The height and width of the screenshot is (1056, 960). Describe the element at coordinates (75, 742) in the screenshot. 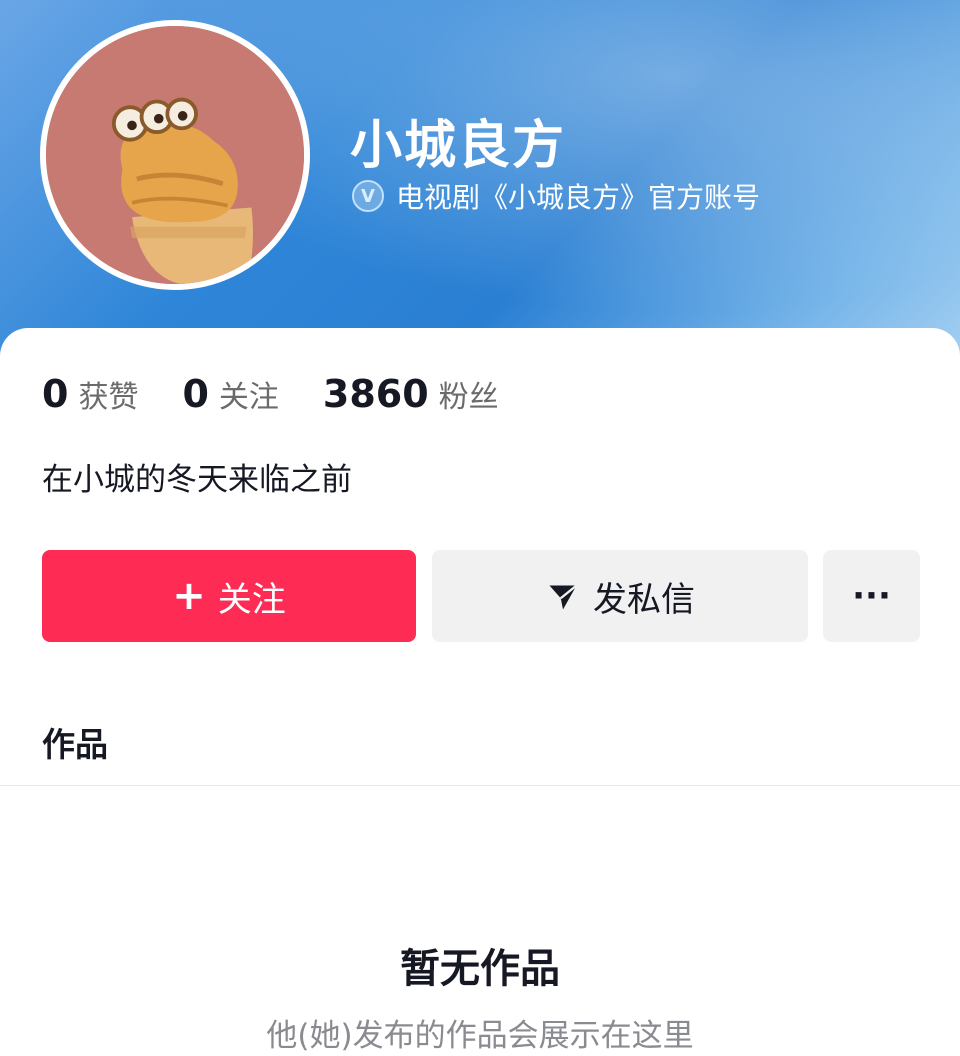

I see `tab-works: 作品` at that location.